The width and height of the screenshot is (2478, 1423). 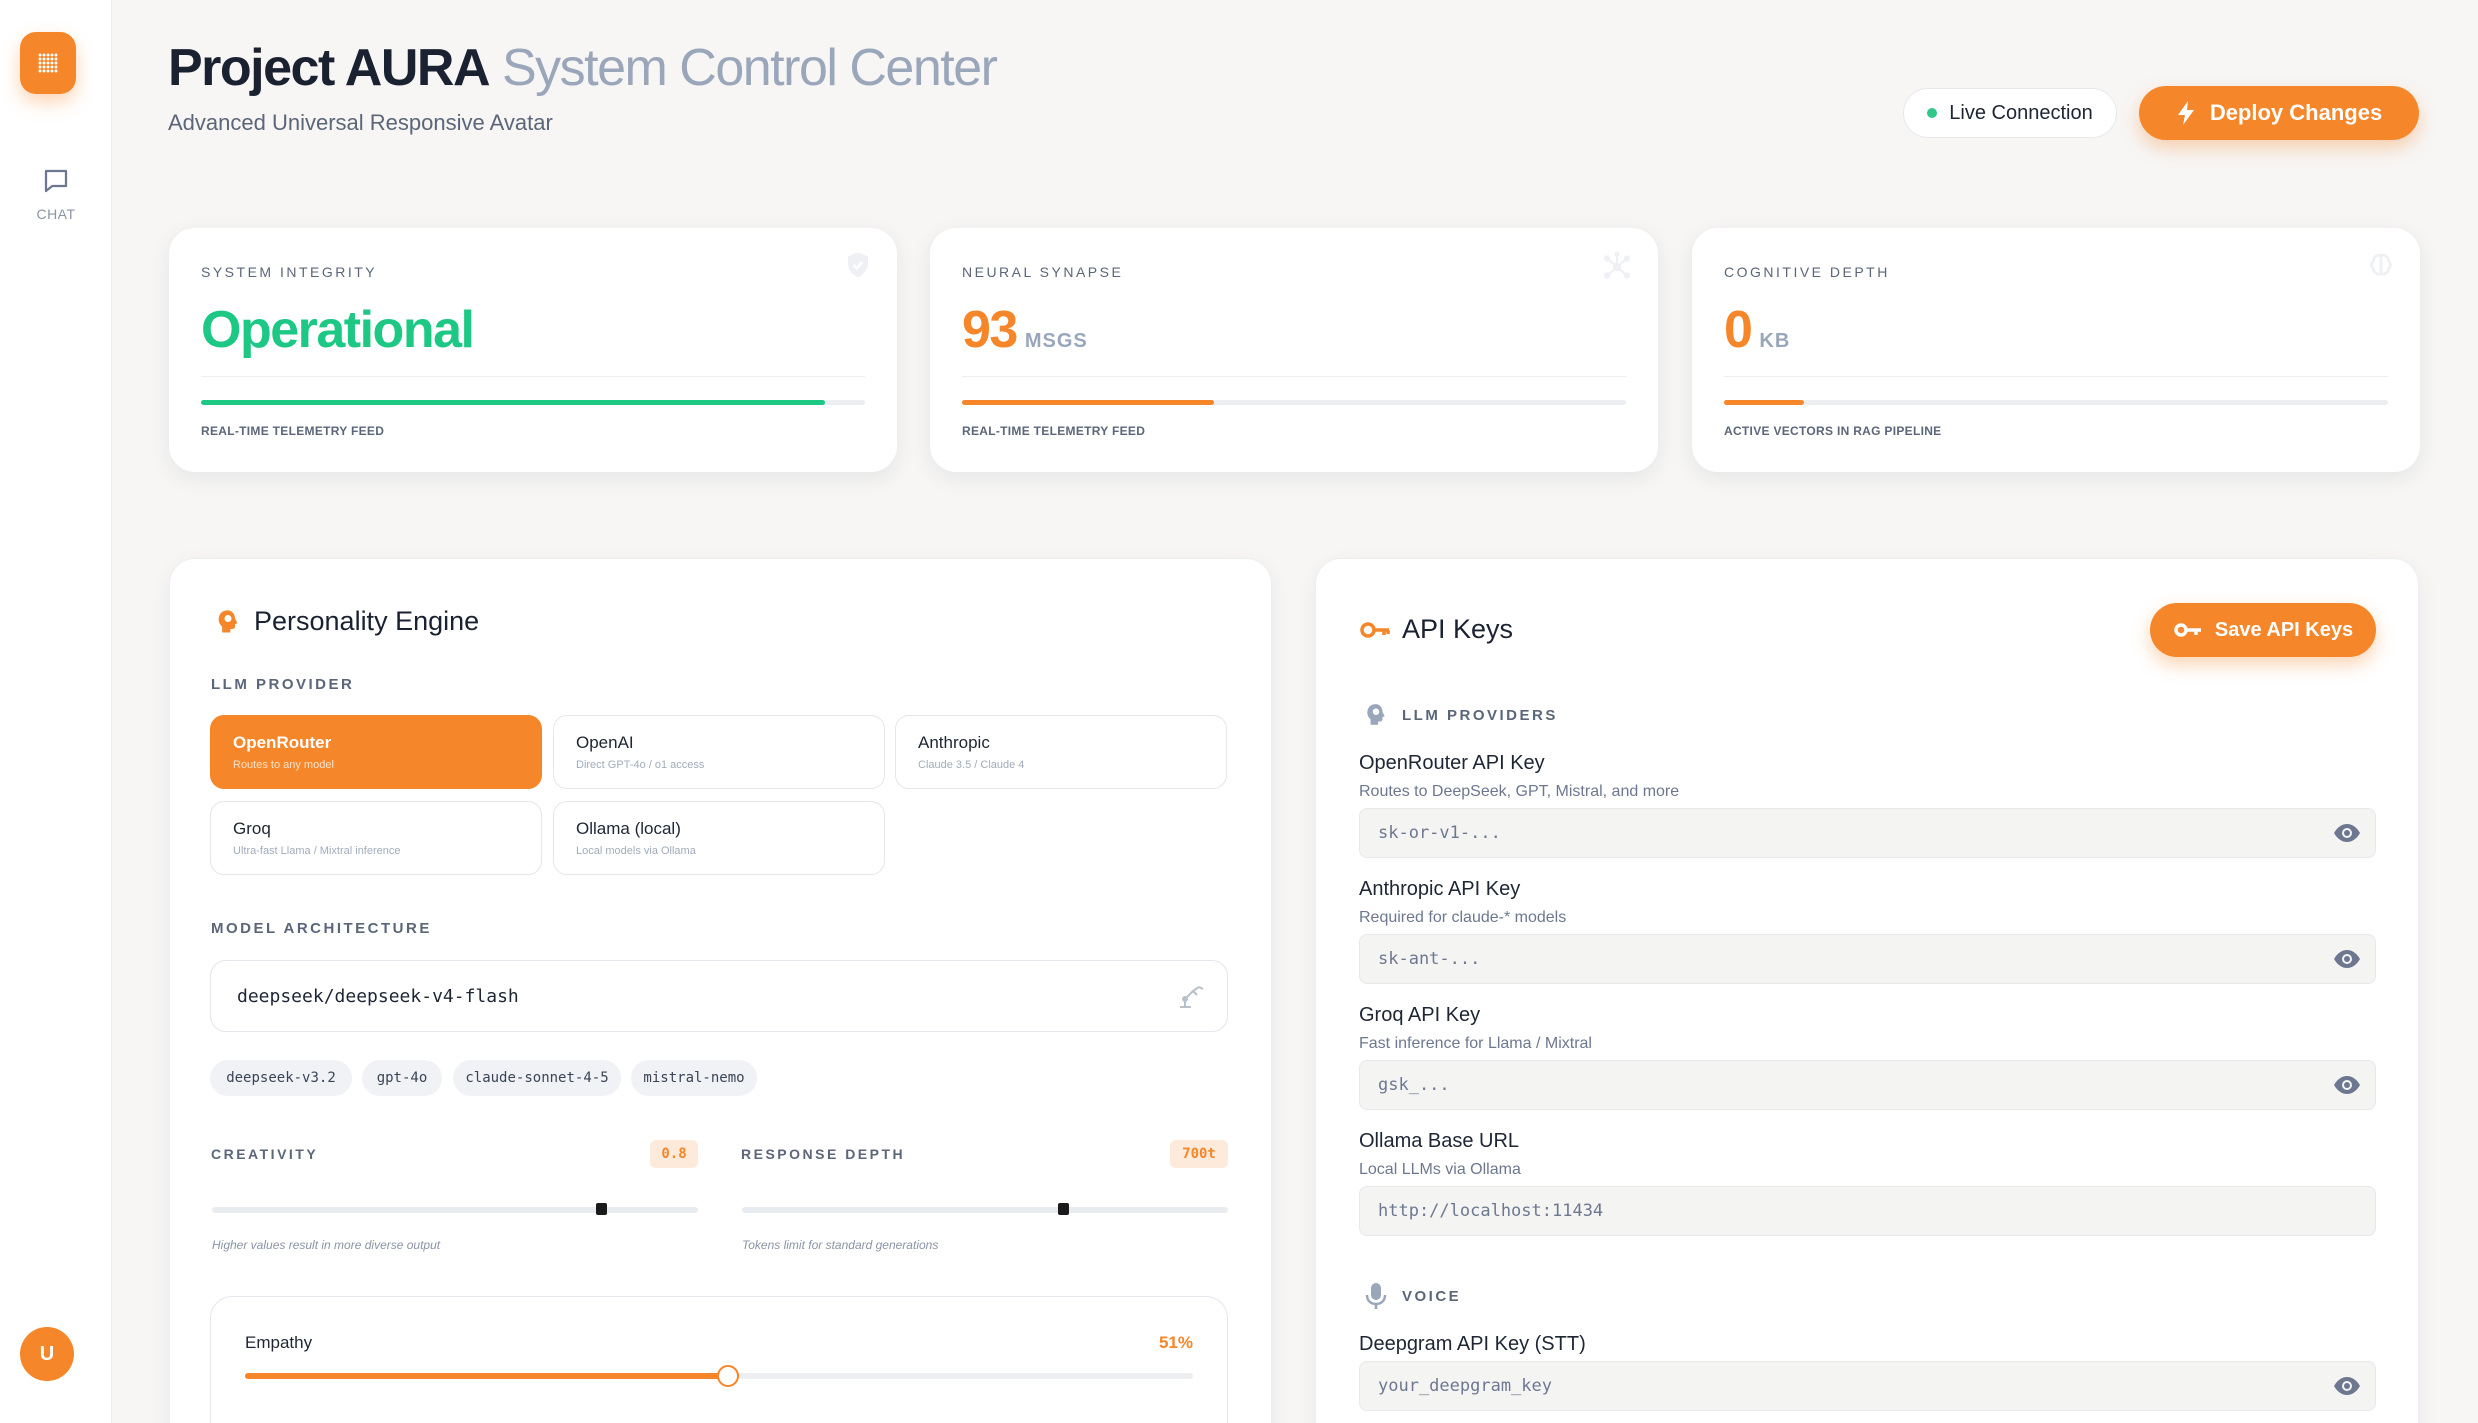 What do you see at coordinates (47, 1354) in the screenshot?
I see `user-avatar: U` at bounding box center [47, 1354].